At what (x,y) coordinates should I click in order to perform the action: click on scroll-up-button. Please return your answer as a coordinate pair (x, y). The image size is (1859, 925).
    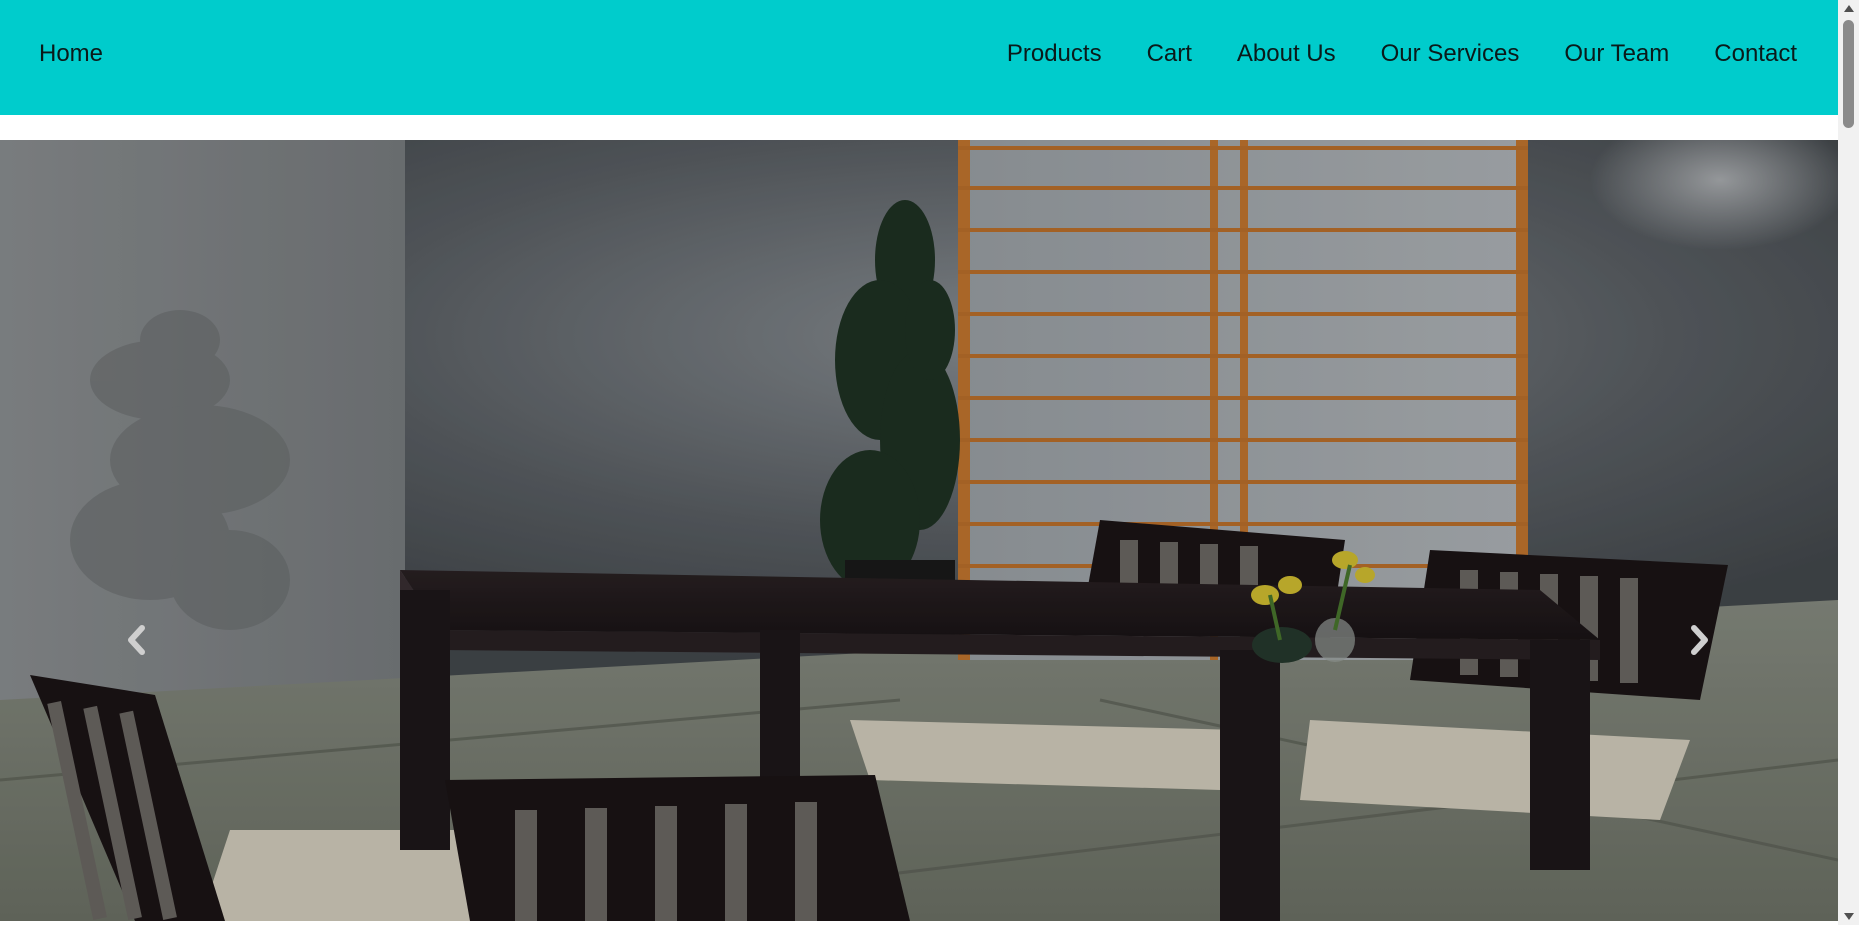
    Looking at the image, I should click on (1848, 8).